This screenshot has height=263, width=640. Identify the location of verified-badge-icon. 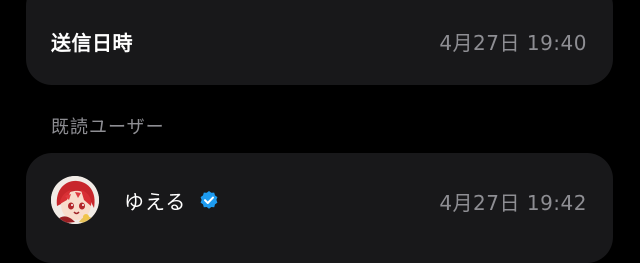
(209, 200).